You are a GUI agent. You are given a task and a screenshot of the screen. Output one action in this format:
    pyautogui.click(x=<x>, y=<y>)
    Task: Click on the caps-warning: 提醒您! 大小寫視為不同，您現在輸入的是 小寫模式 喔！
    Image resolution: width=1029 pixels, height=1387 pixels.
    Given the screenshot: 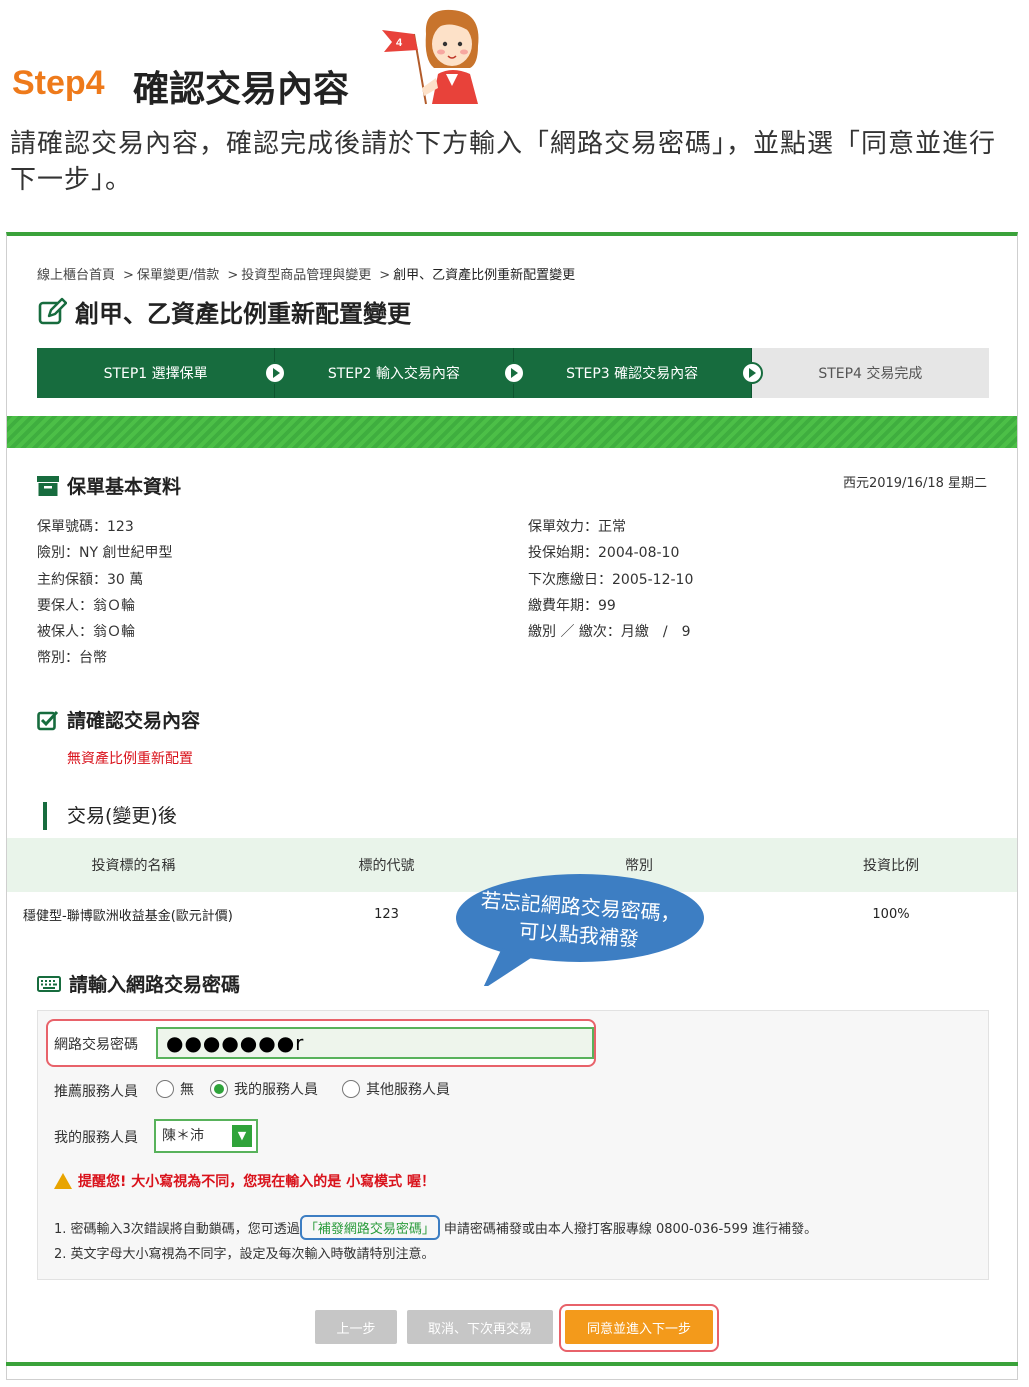 What is the action you would take?
    pyautogui.click(x=244, y=1181)
    